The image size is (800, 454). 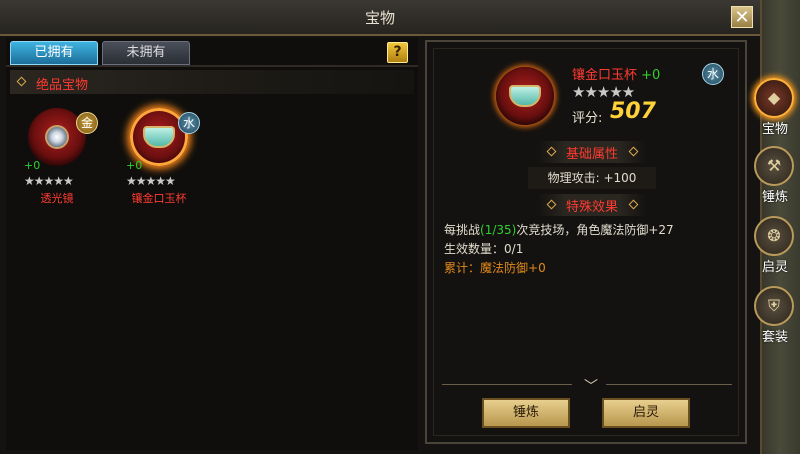 I want to click on effect-stack: 生效数量：0/1, so click(x=483, y=248).